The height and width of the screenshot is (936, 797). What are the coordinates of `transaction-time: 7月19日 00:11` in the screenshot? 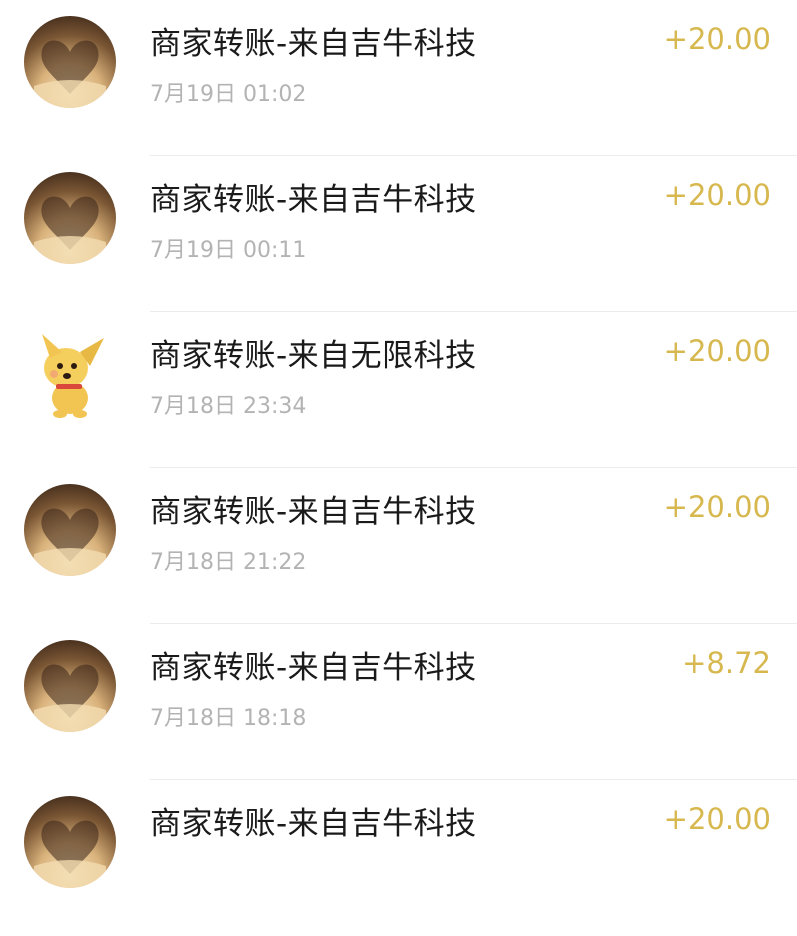 It's located at (228, 250).